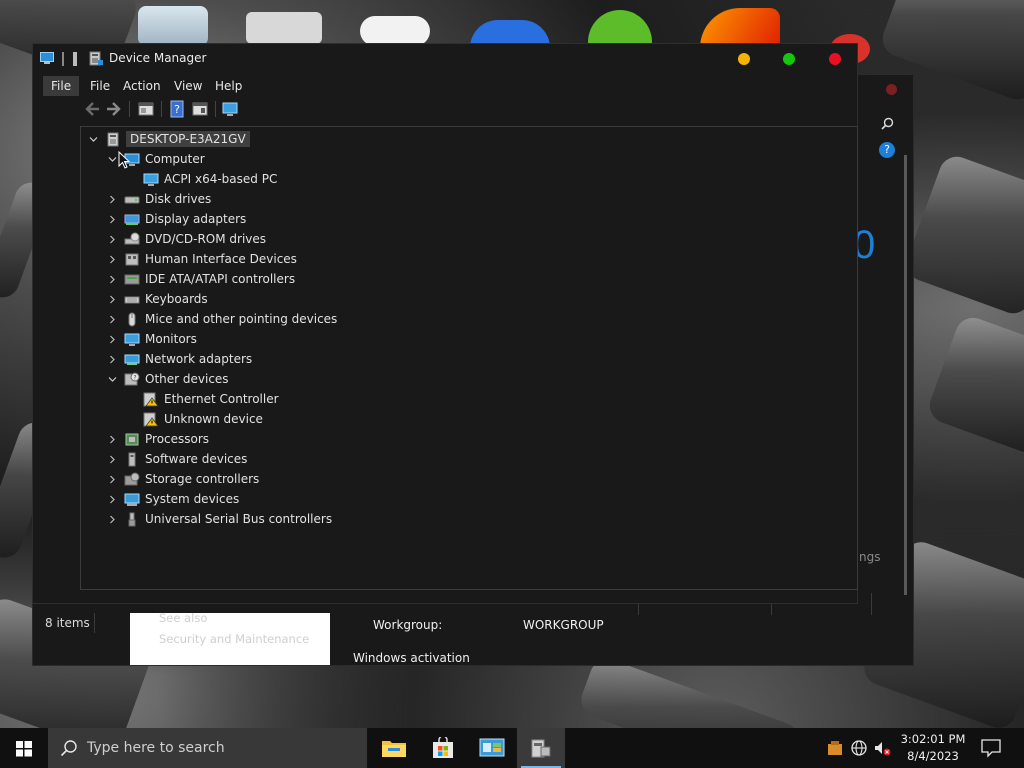 This screenshot has height=768, width=1024. I want to click on tree-category: Network adapters, so click(179, 359).